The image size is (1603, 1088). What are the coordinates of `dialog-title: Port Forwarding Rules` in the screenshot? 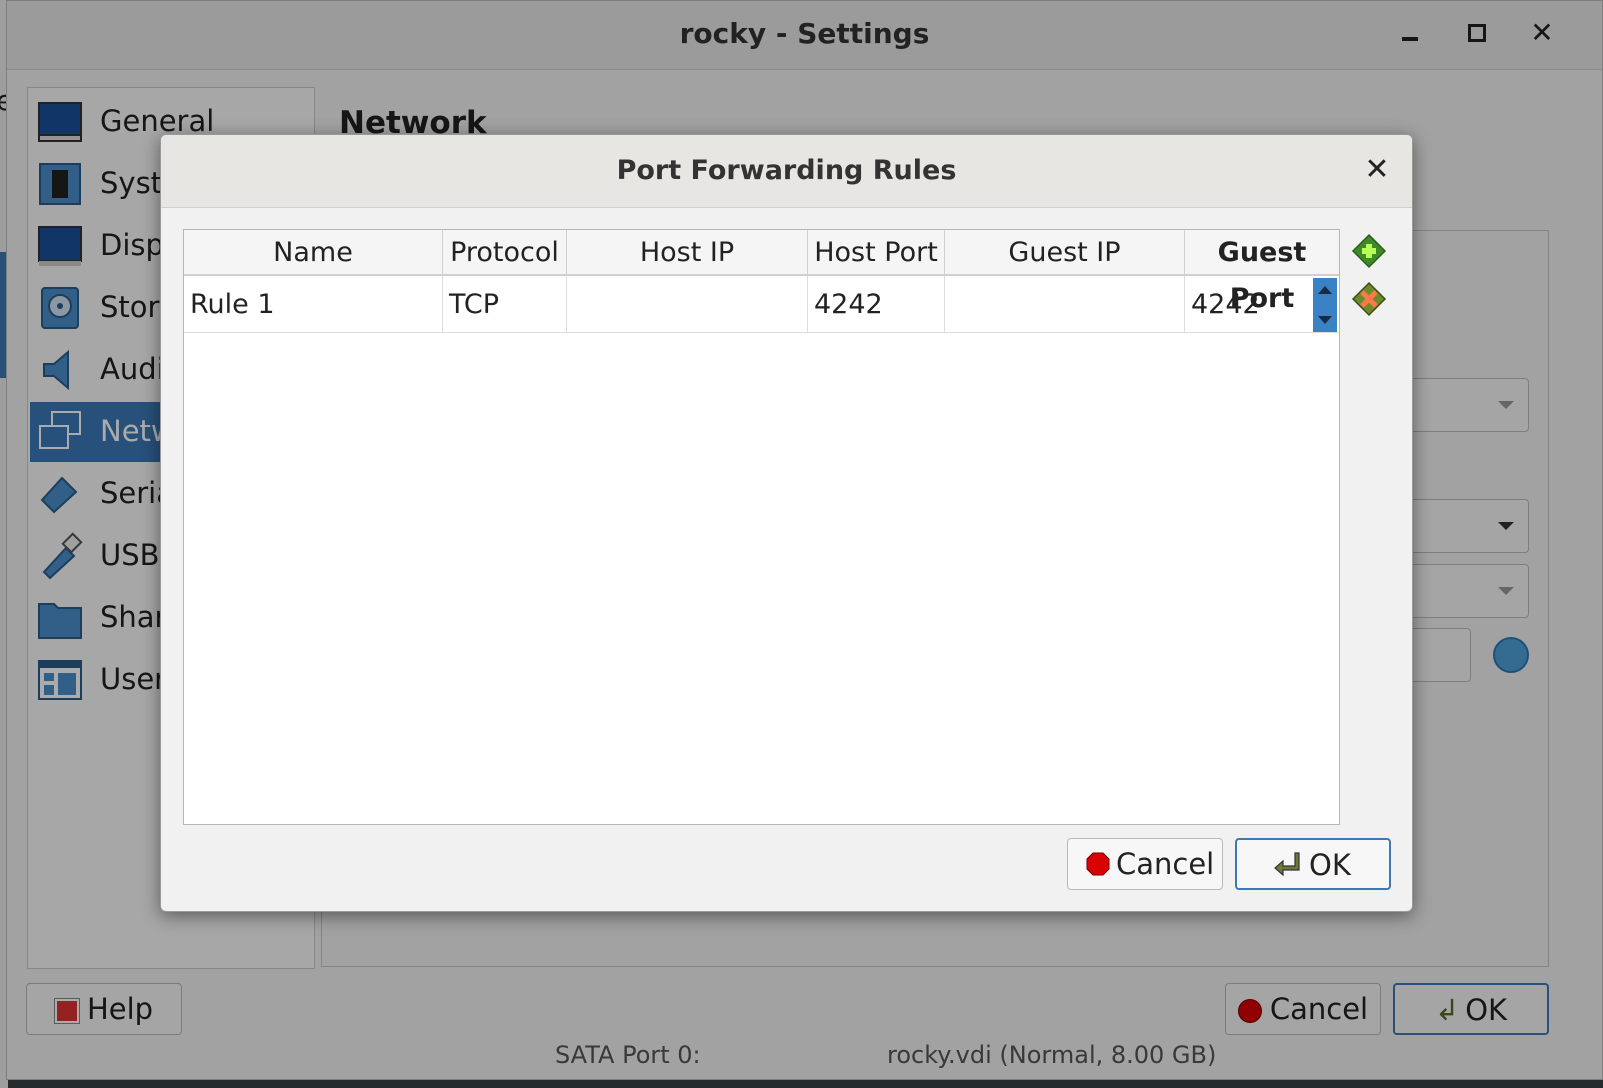 It's located at (786, 170).